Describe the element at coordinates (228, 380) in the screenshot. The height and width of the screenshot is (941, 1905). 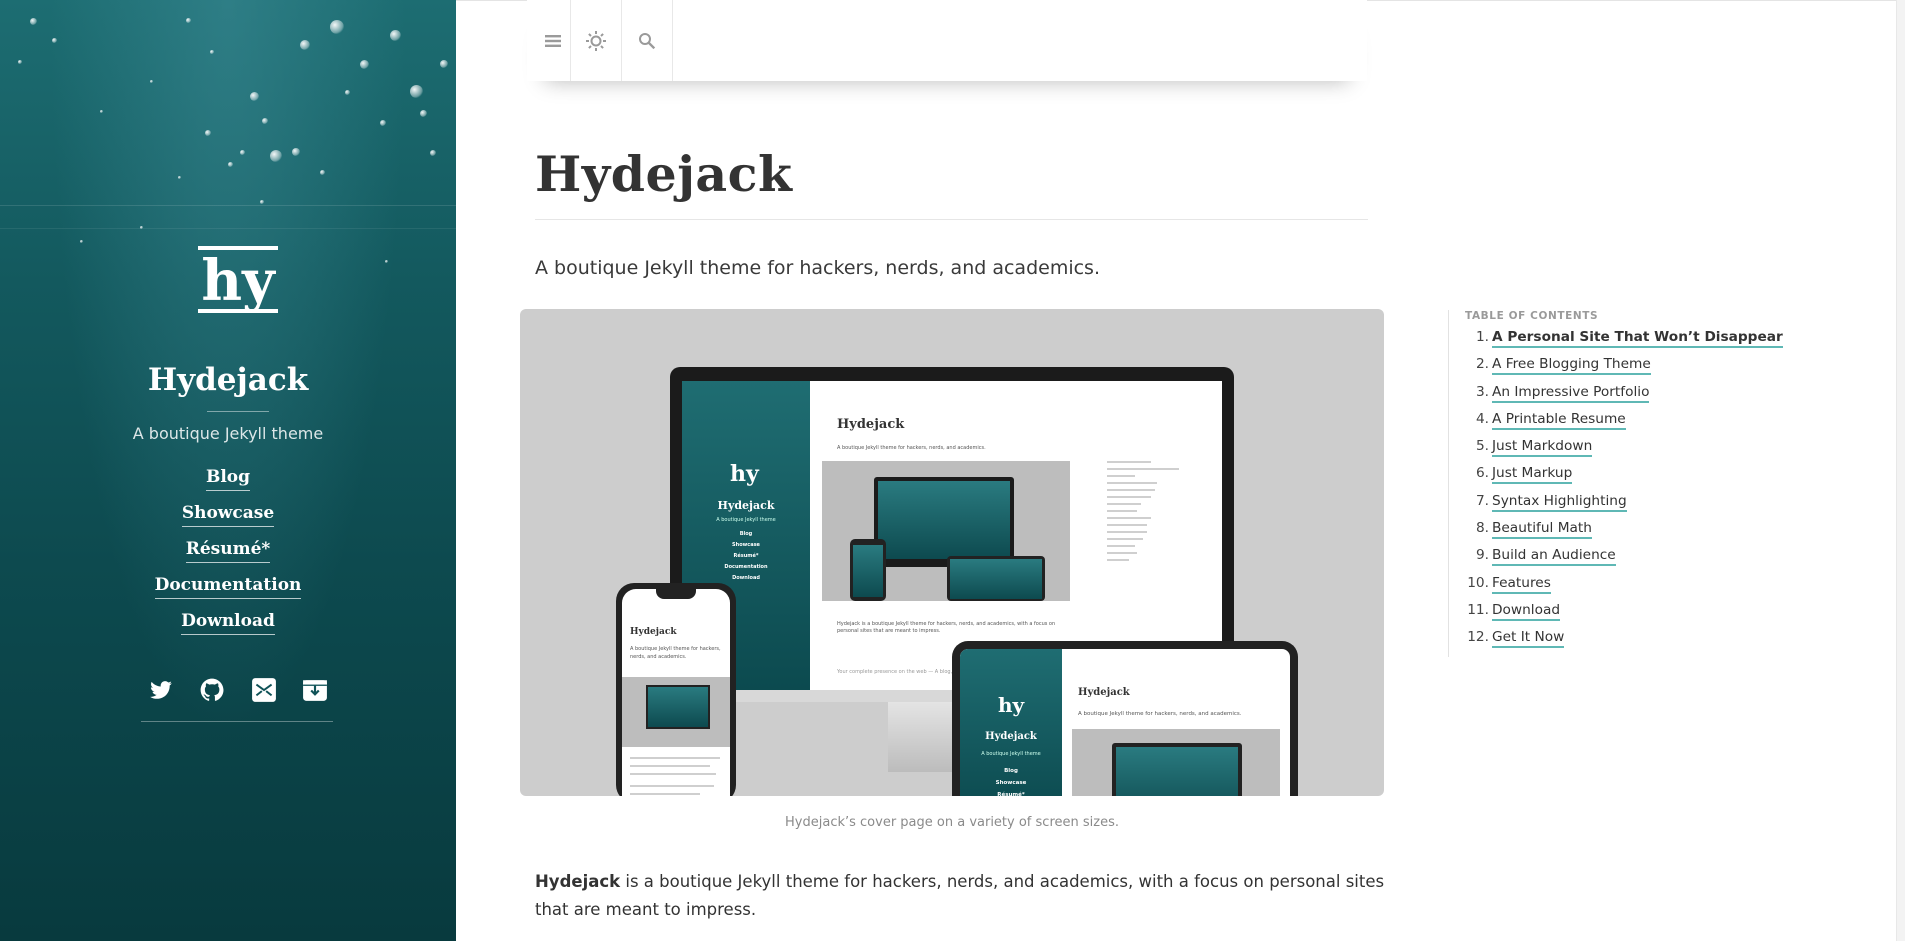
I see `site-title: Hydejack` at that location.